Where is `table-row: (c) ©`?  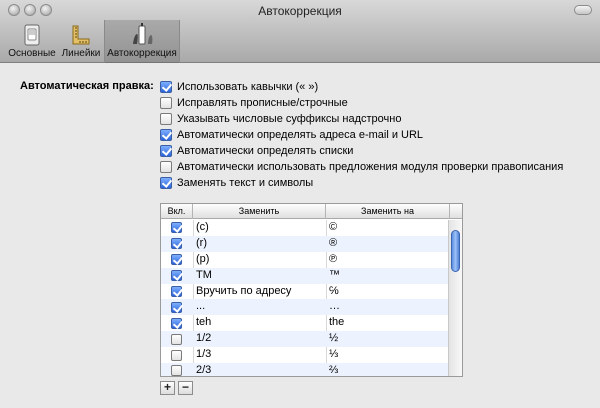 table-row: (c) © is located at coordinates (305, 228).